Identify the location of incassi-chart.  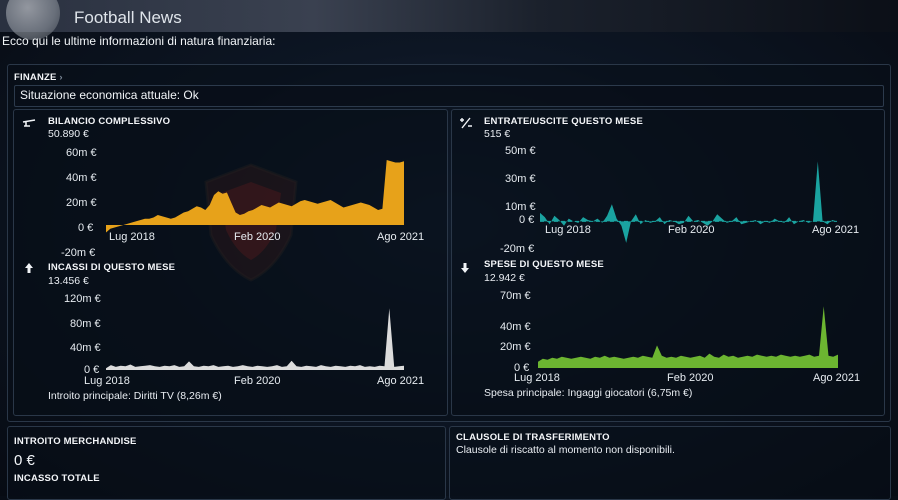
(255, 333).